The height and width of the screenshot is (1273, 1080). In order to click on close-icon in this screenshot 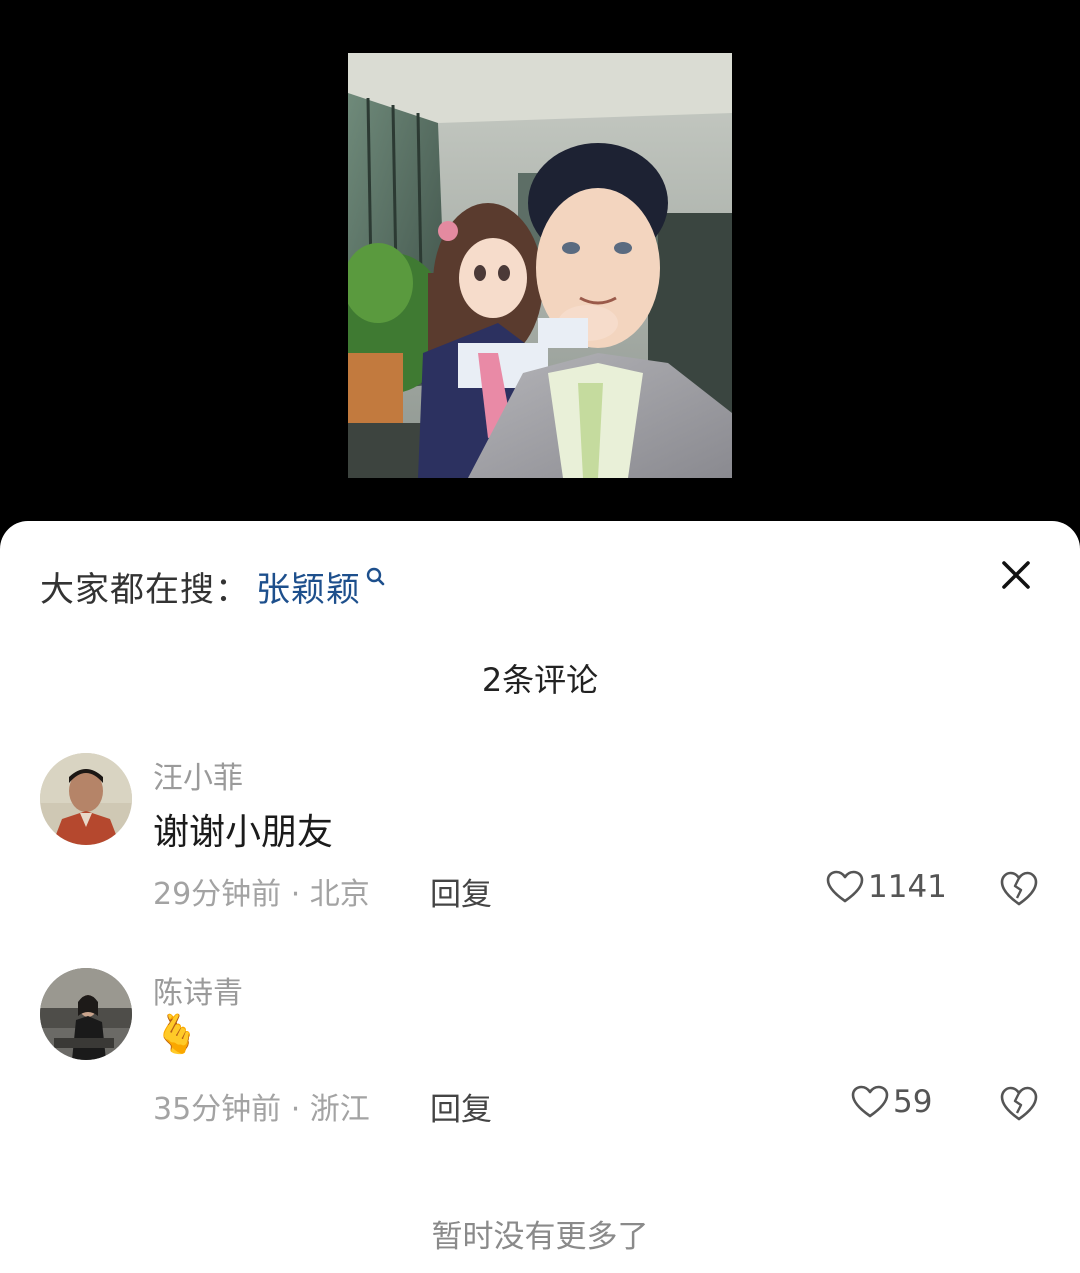, I will do `click(1016, 575)`.